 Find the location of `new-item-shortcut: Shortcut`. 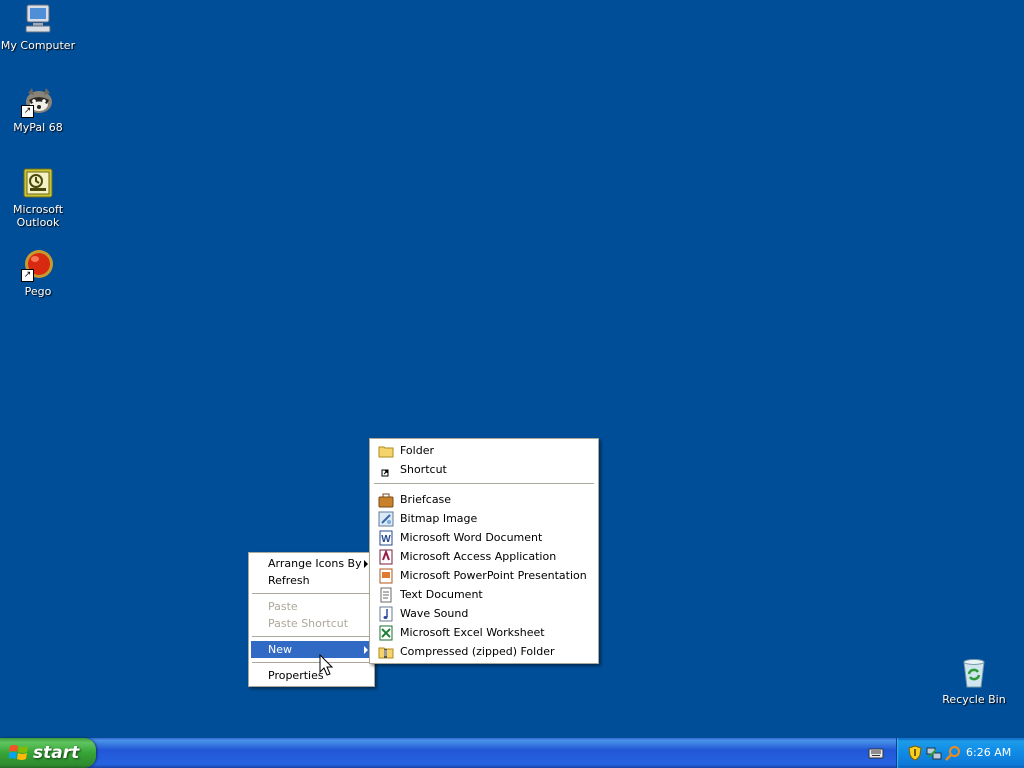

new-item-shortcut: Shortcut is located at coordinates (484, 469).